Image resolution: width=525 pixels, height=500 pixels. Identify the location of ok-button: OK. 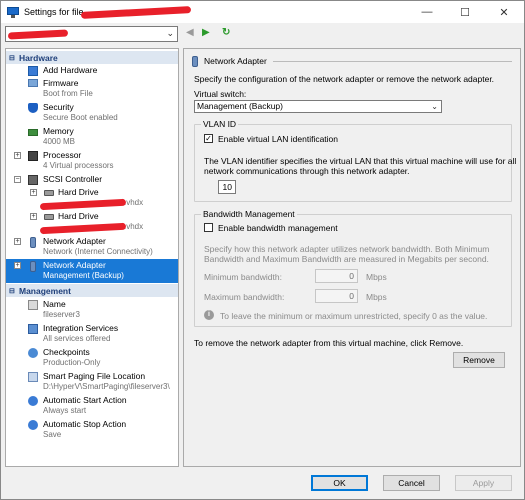
(339, 483).